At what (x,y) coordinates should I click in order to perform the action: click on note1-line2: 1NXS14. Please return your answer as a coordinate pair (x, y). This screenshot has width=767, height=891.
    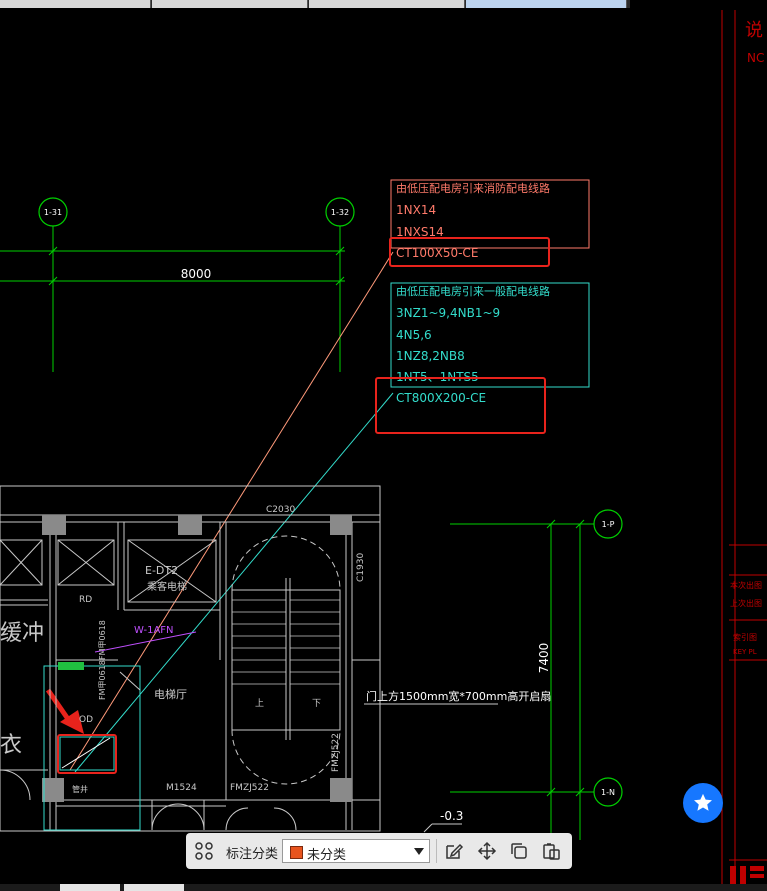
    Looking at the image, I should click on (420, 232).